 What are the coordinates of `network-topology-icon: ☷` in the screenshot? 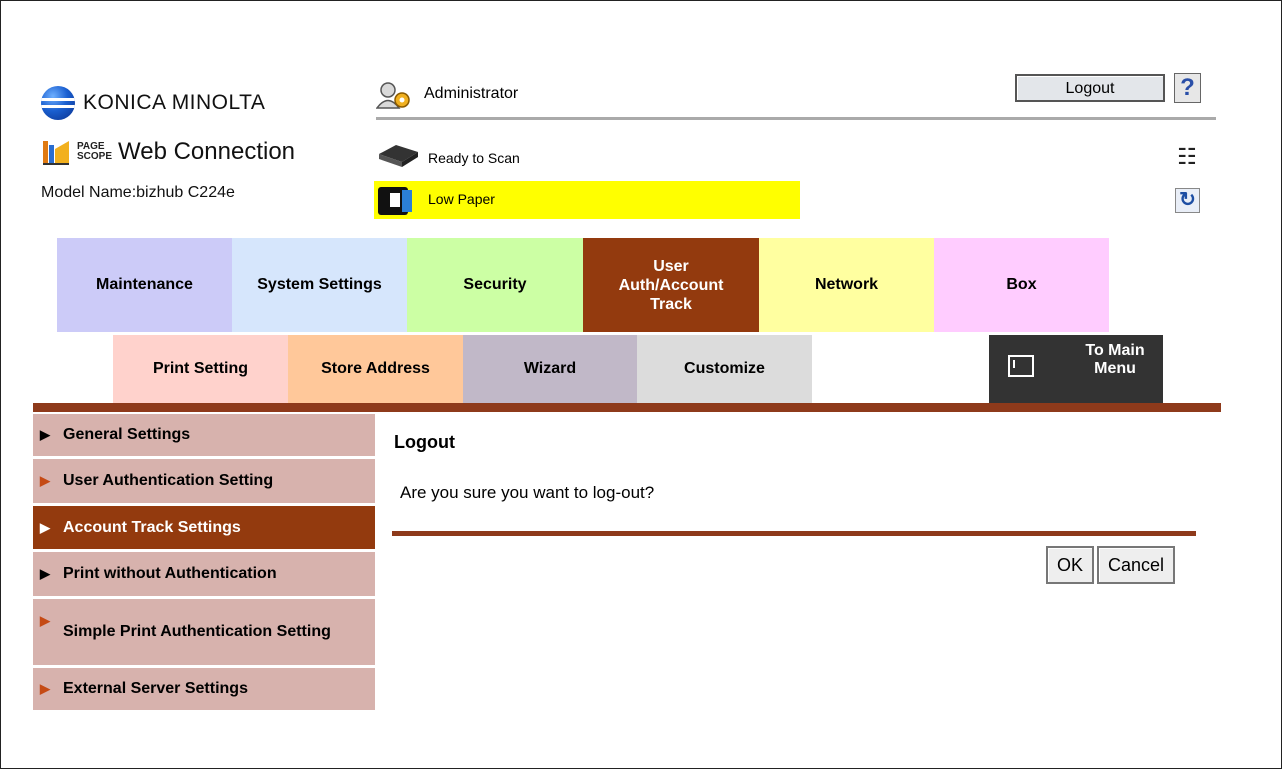 It's located at (1187, 157).